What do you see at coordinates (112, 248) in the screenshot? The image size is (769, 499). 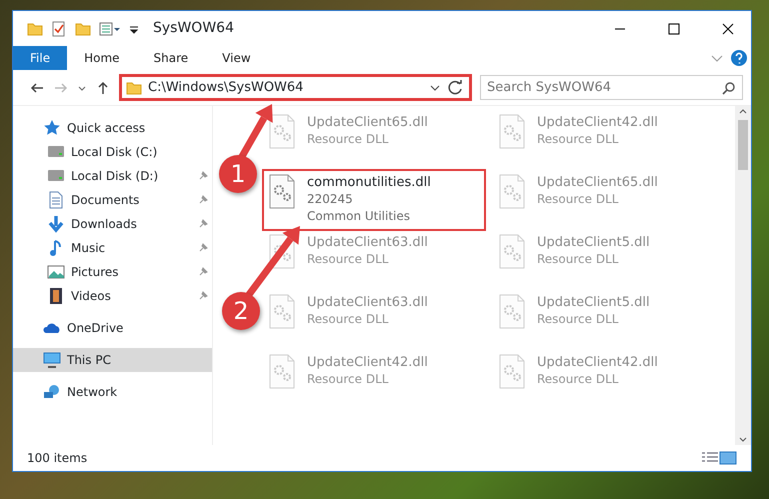 I see `sidebar-item: Music` at bounding box center [112, 248].